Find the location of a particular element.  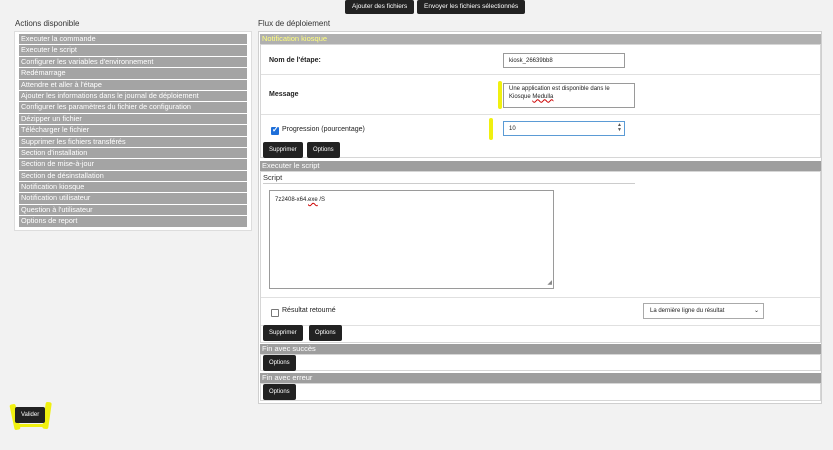

flow-panel-title: Flux de déploiement is located at coordinates (294, 23).